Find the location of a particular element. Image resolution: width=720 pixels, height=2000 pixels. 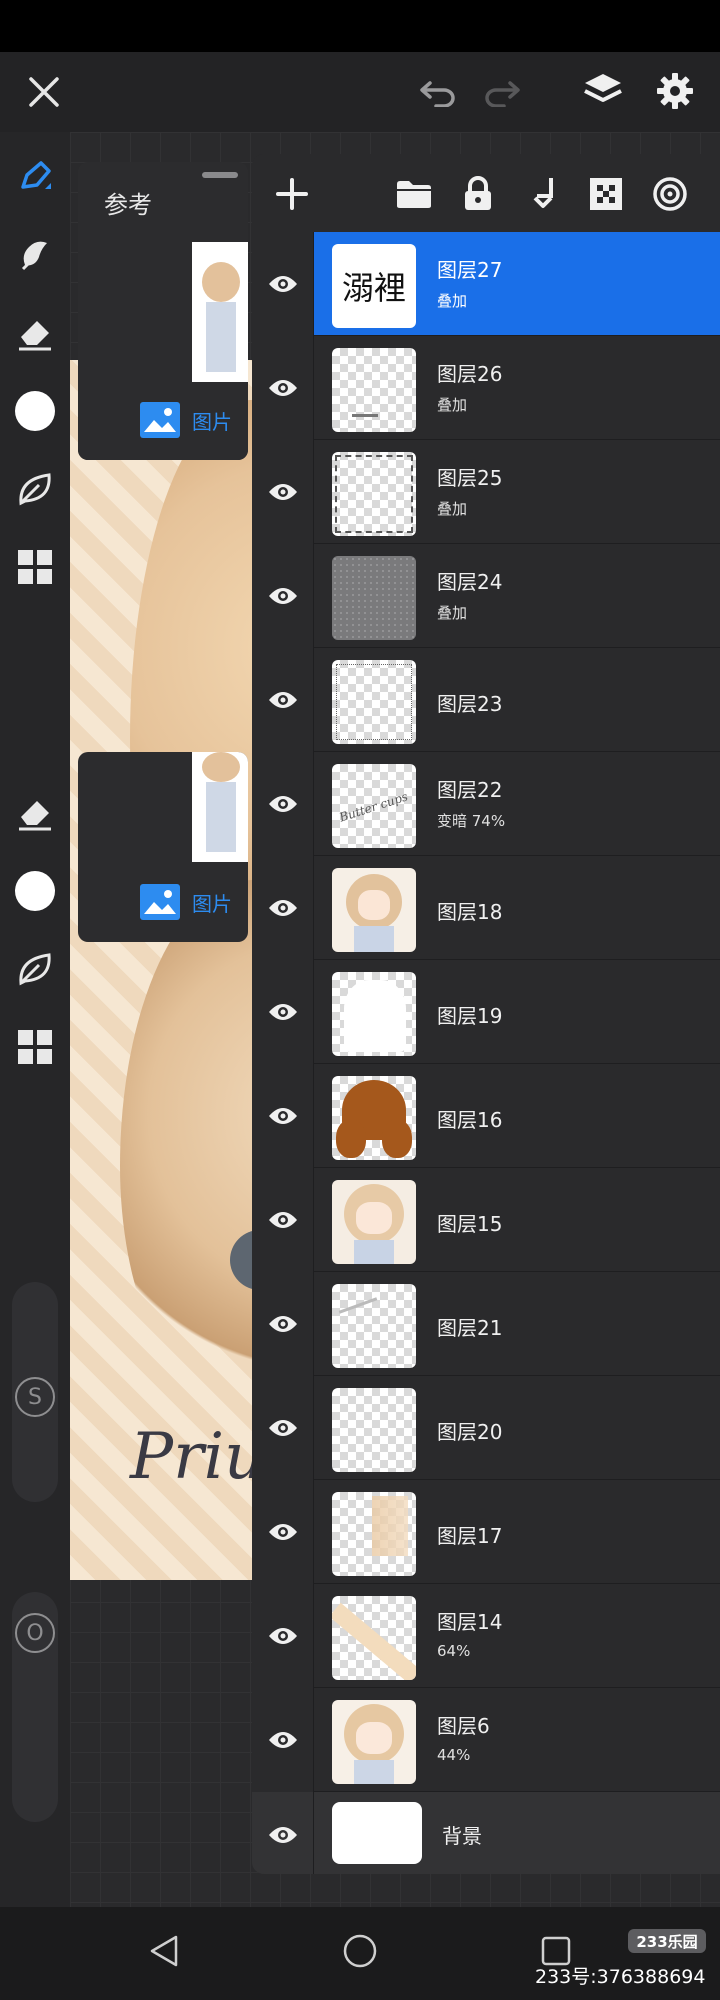

layer-row: 图层15 is located at coordinates (486, 1220).